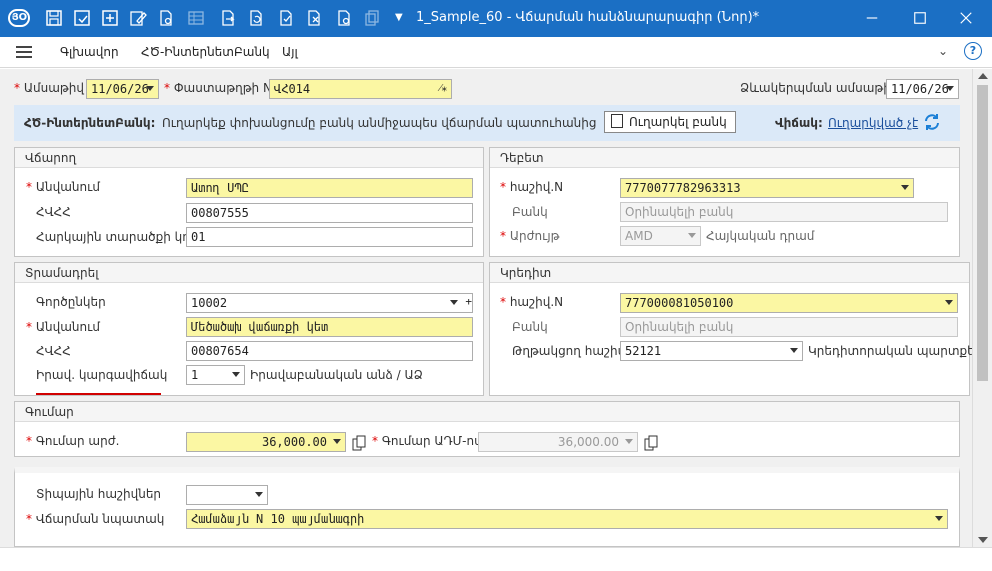 The width and height of the screenshot is (992, 571). I want to click on corr-account-label: Թղթակցող հաշիվ, so click(569, 351).